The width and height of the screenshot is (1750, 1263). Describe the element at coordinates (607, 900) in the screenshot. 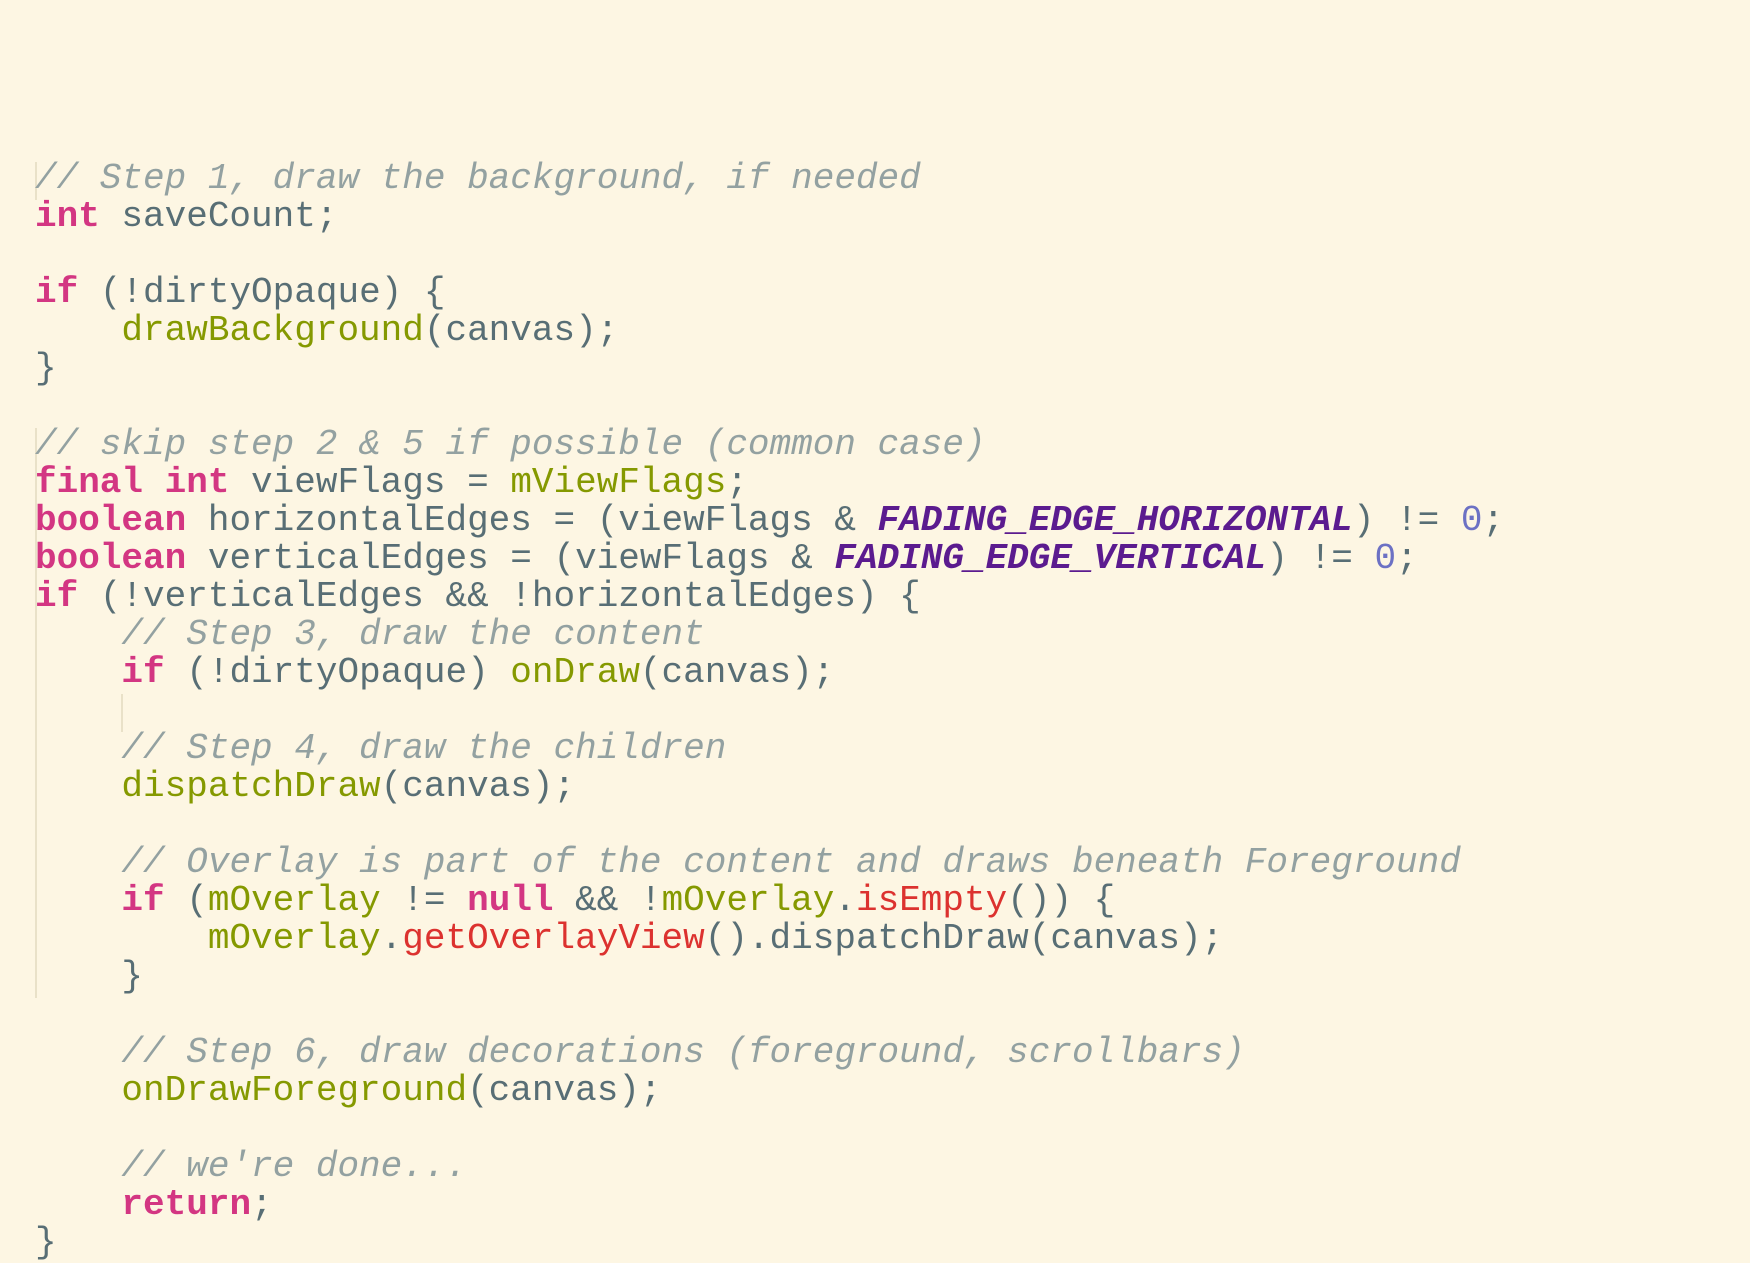

I see `text-token: && !` at that location.